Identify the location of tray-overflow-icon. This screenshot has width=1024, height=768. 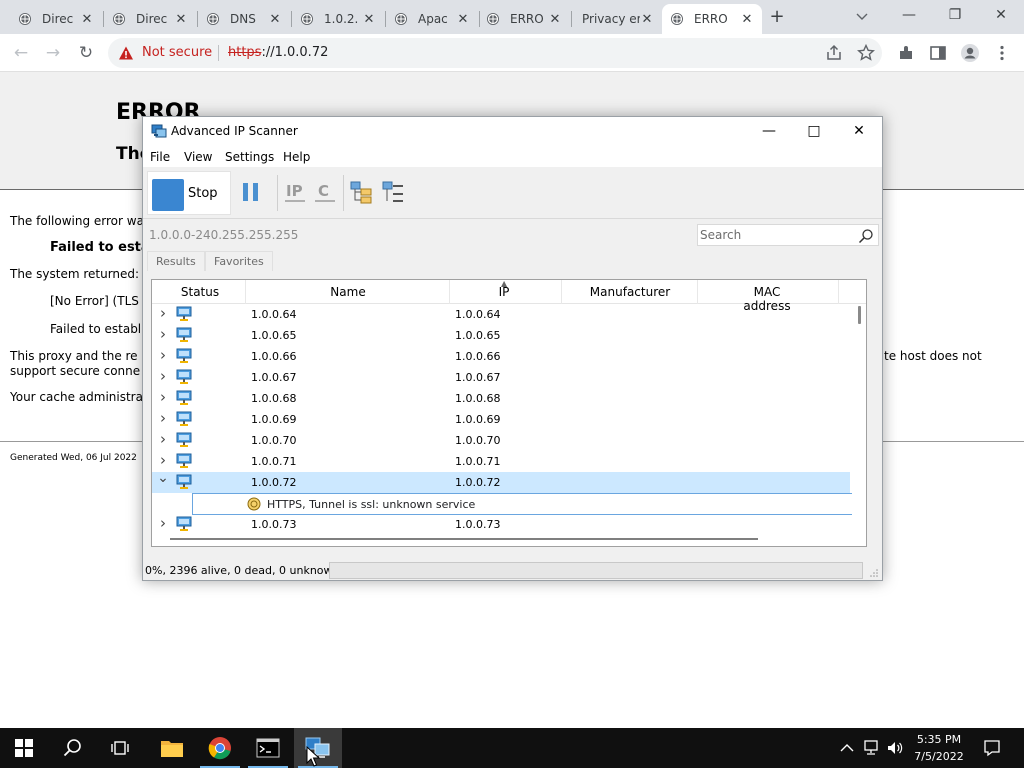
(847, 748).